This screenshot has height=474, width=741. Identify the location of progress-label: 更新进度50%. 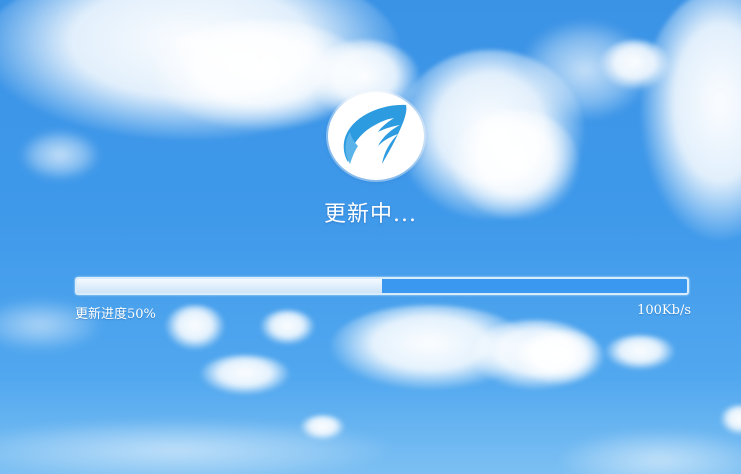
(115, 314).